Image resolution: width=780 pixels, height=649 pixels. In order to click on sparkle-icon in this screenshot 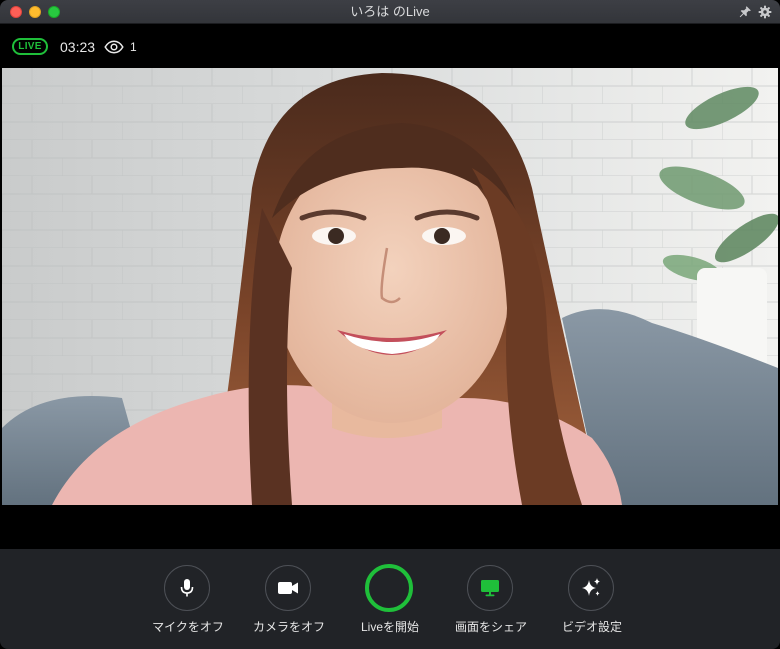, I will do `click(591, 587)`.